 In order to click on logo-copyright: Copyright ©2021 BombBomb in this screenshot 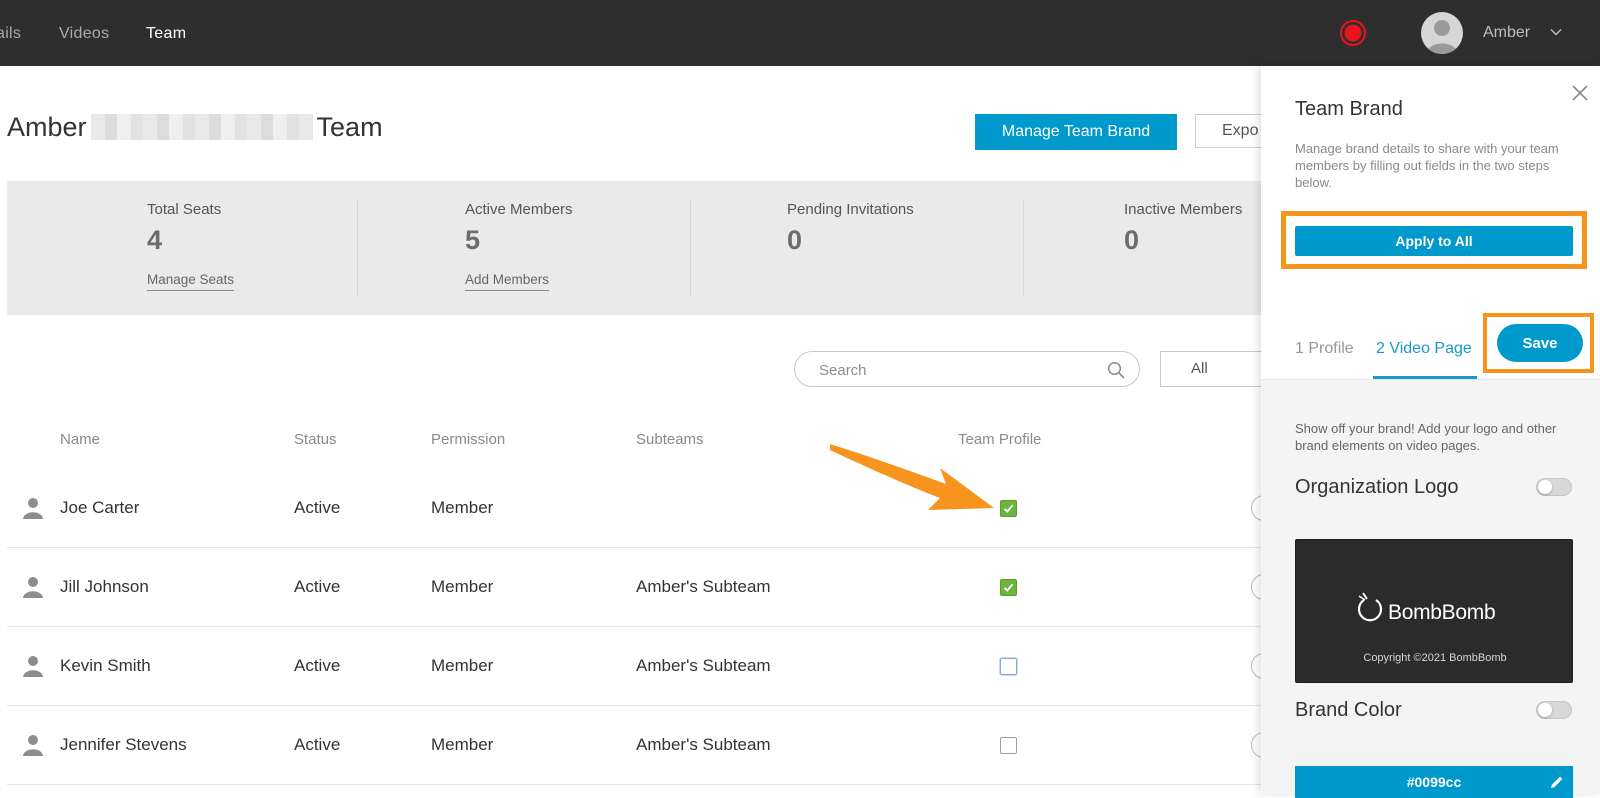, I will do `click(1435, 658)`.